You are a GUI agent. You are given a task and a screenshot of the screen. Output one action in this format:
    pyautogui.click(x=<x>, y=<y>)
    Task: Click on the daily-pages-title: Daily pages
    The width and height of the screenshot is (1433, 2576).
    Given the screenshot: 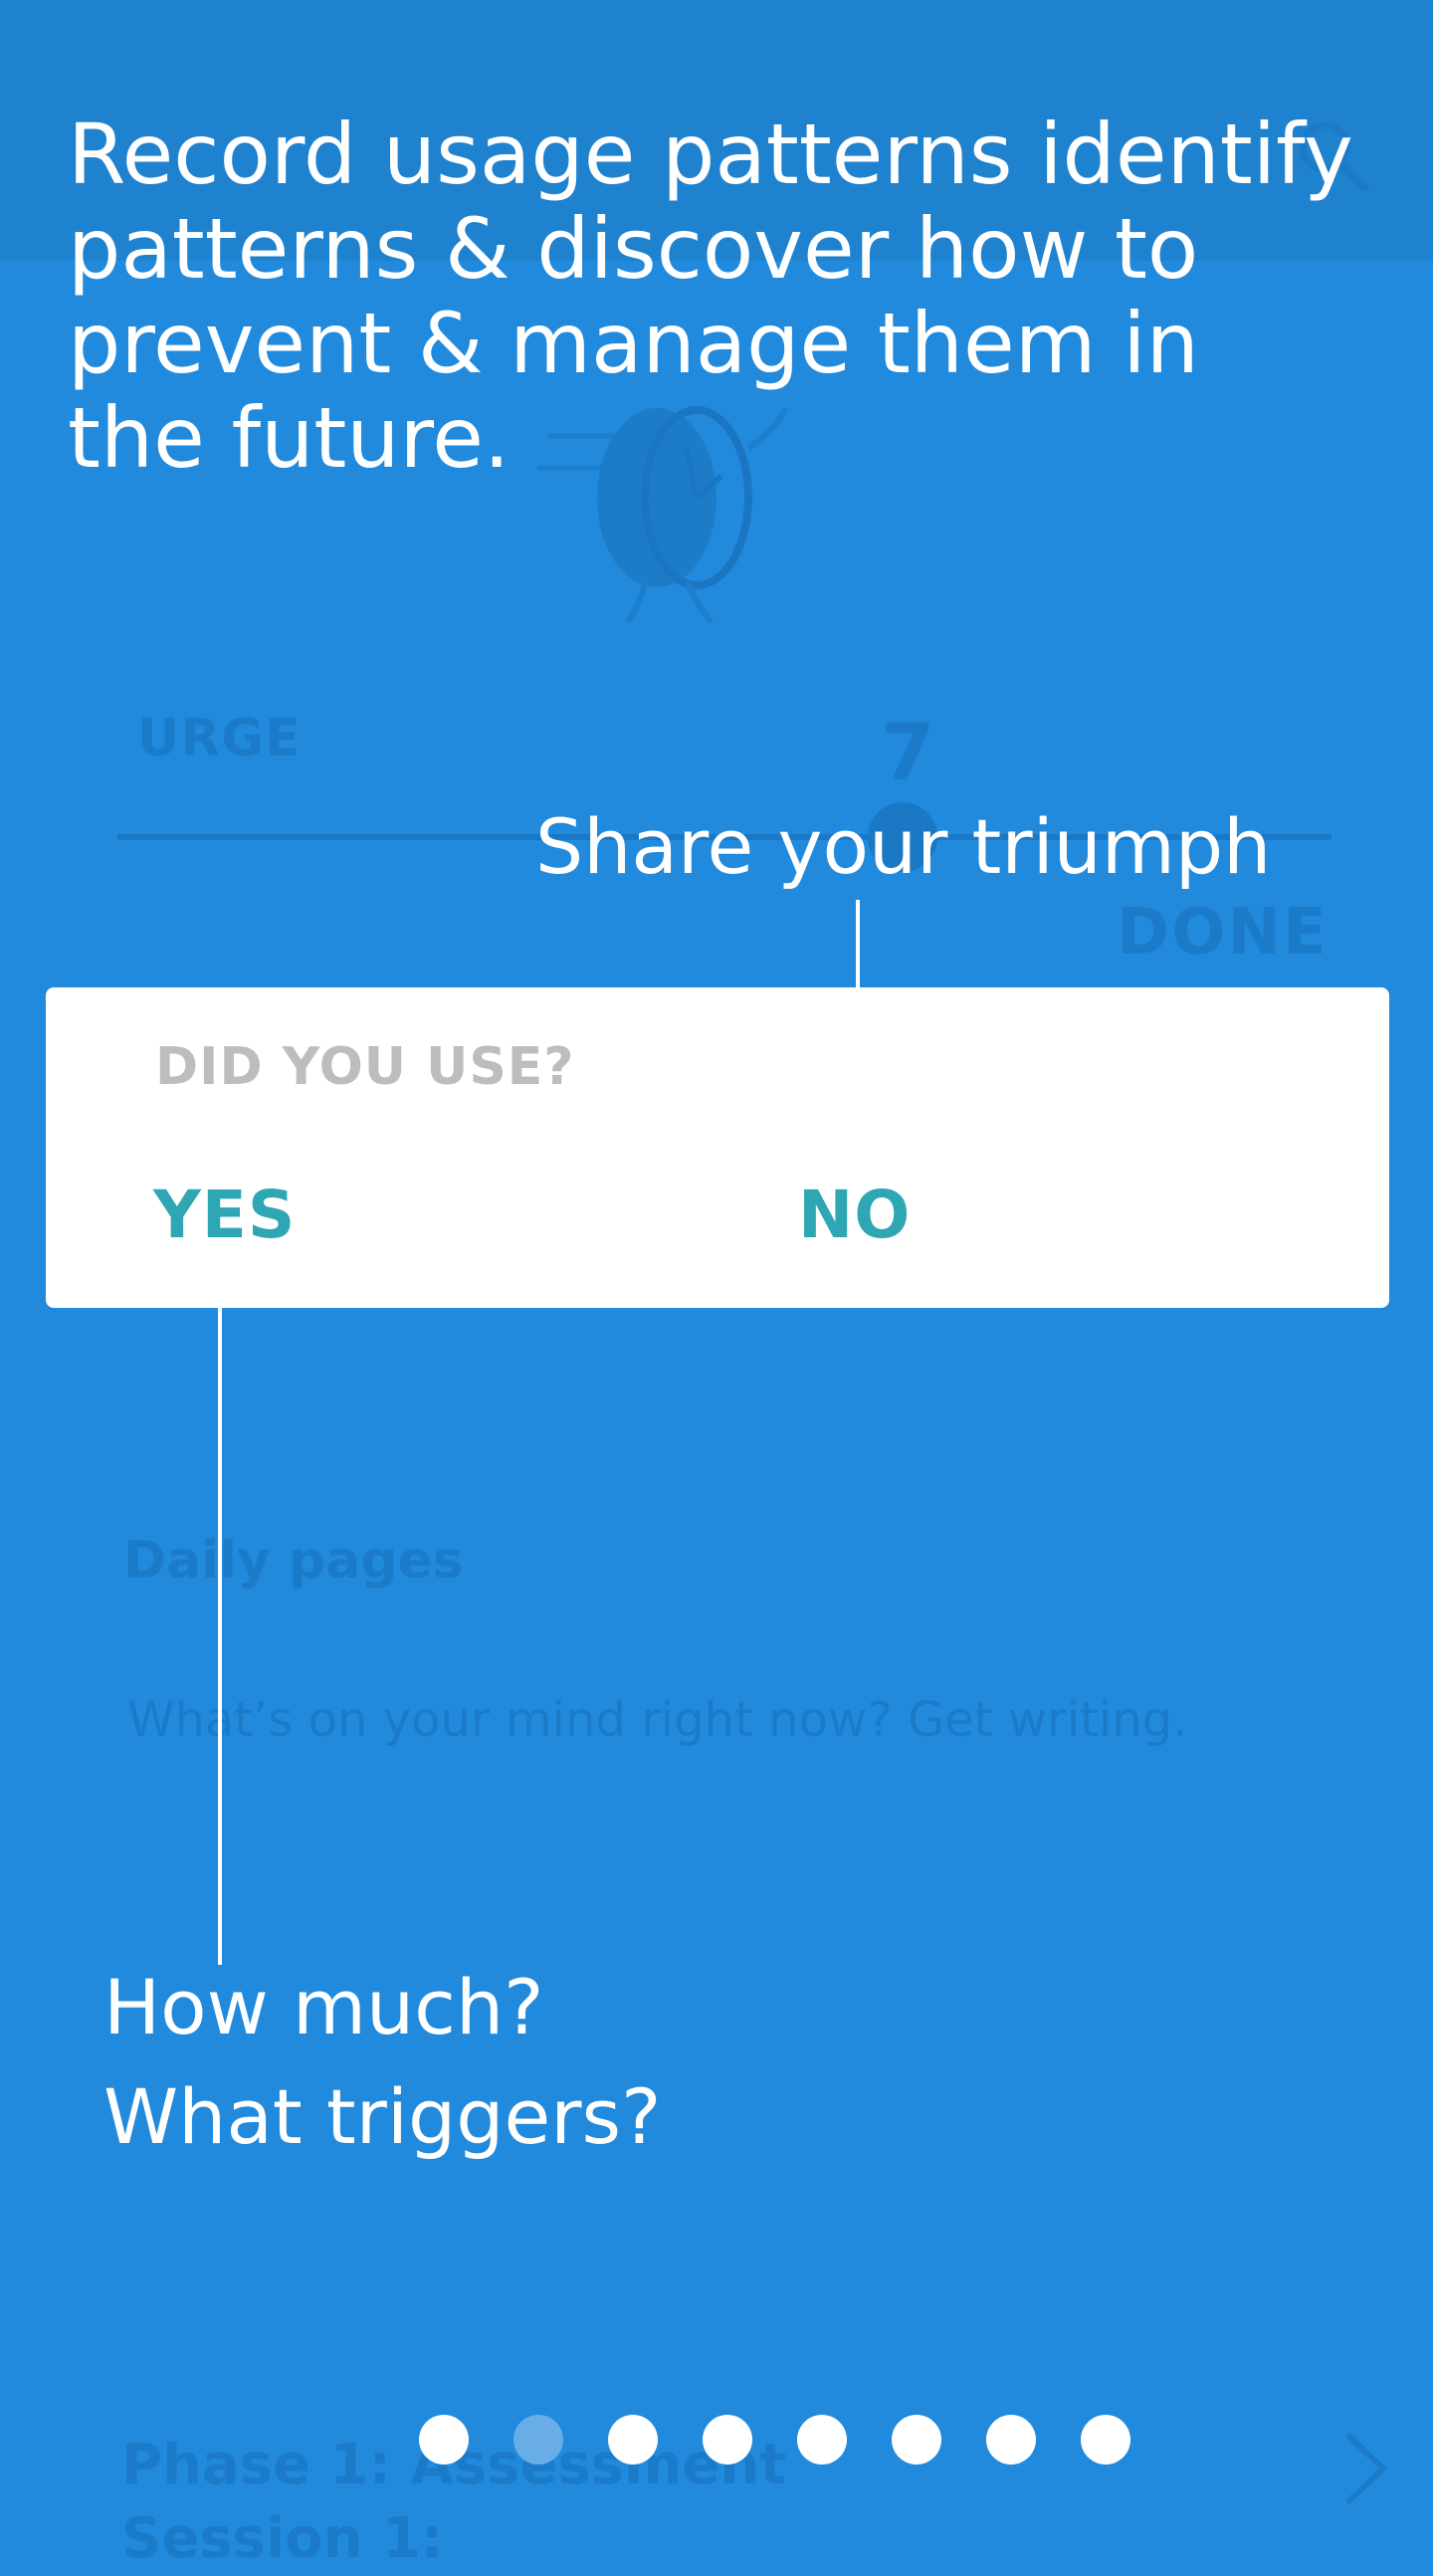 What is the action you would take?
    pyautogui.click(x=293, y=1561)
    